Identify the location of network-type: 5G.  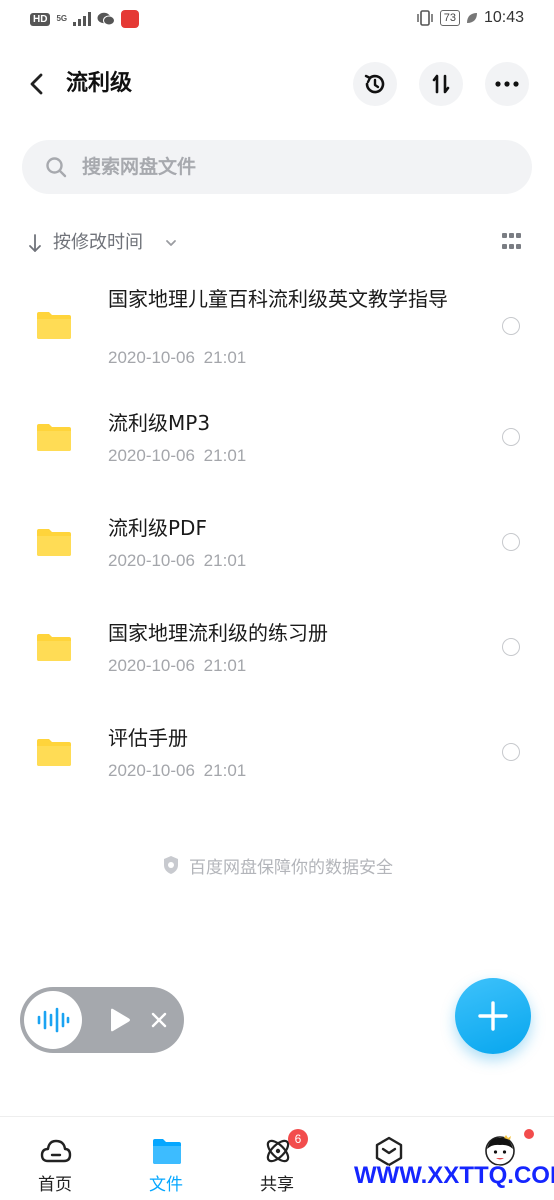
(62, 18).